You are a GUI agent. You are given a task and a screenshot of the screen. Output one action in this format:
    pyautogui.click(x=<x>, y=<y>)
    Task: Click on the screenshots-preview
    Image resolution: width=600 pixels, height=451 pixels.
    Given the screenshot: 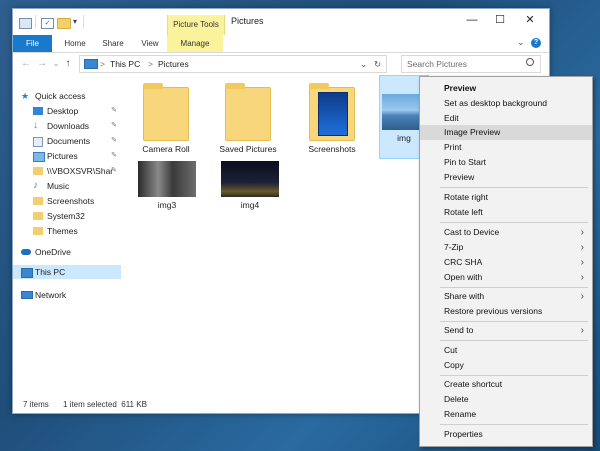 What is the action you would take?
    pyautogui.click(x=333, y=114)
    